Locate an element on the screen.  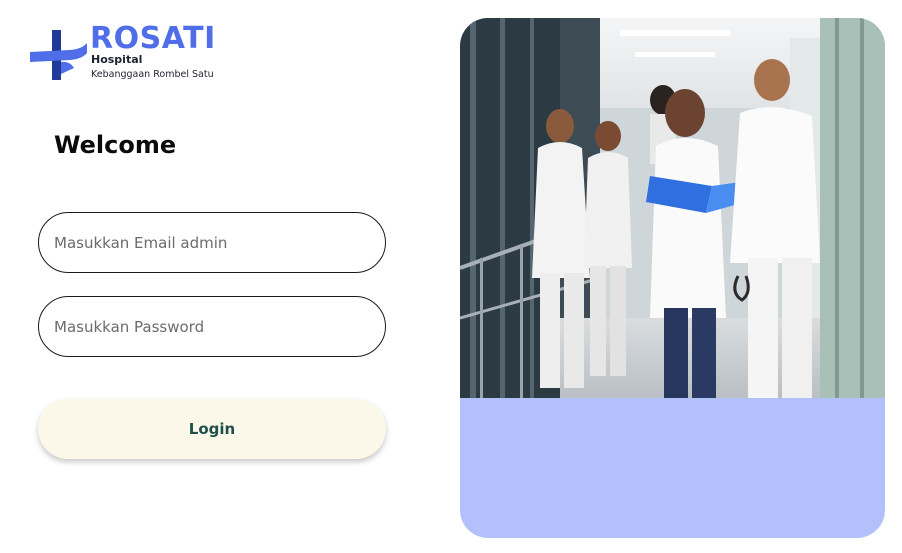
page-title: Welcome is located at coordinates (115, 145).